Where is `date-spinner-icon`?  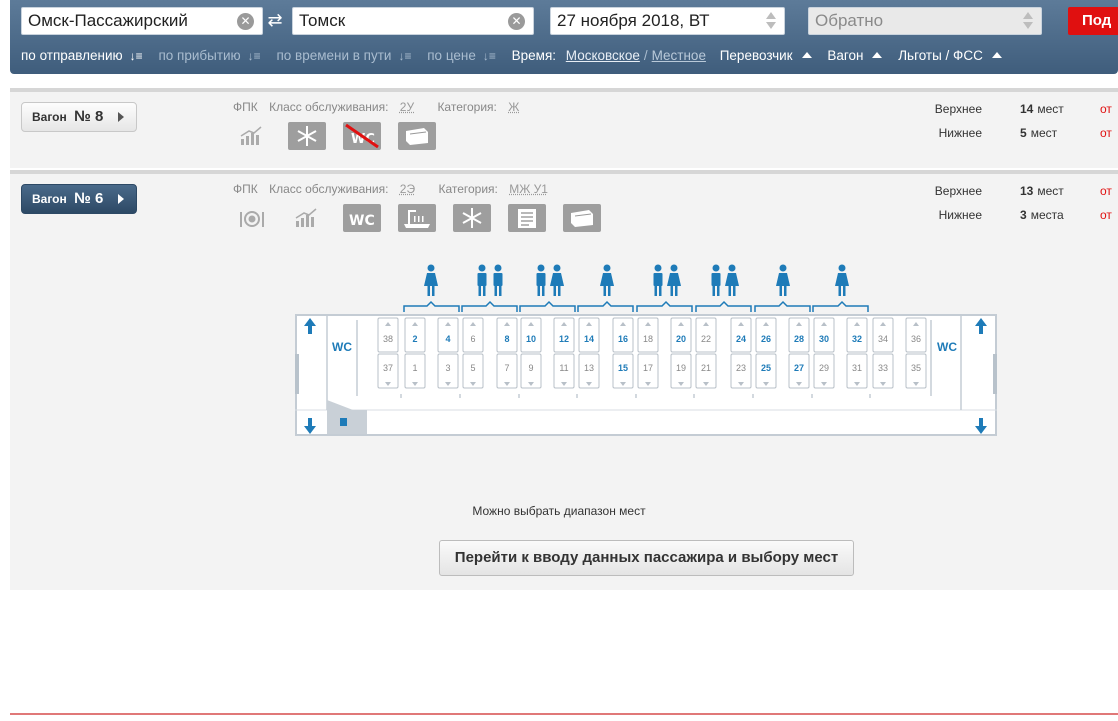 date-spinner-icon is located at coordinates (771, 21).